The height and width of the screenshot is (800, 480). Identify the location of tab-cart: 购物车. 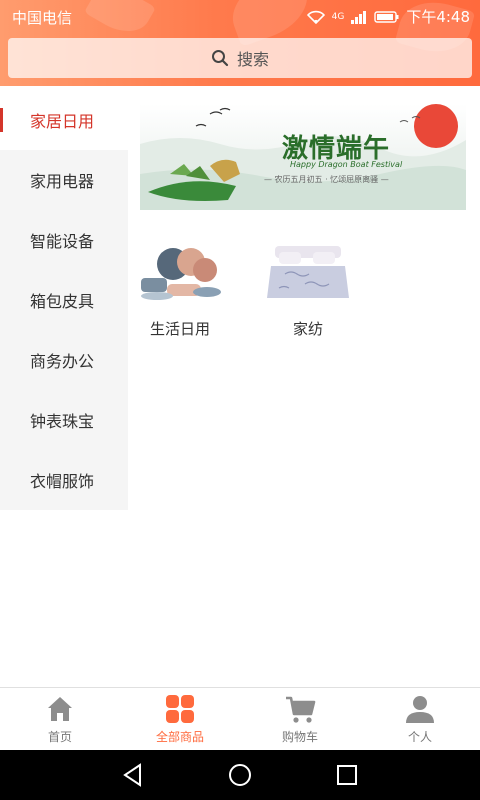
(300, 719).